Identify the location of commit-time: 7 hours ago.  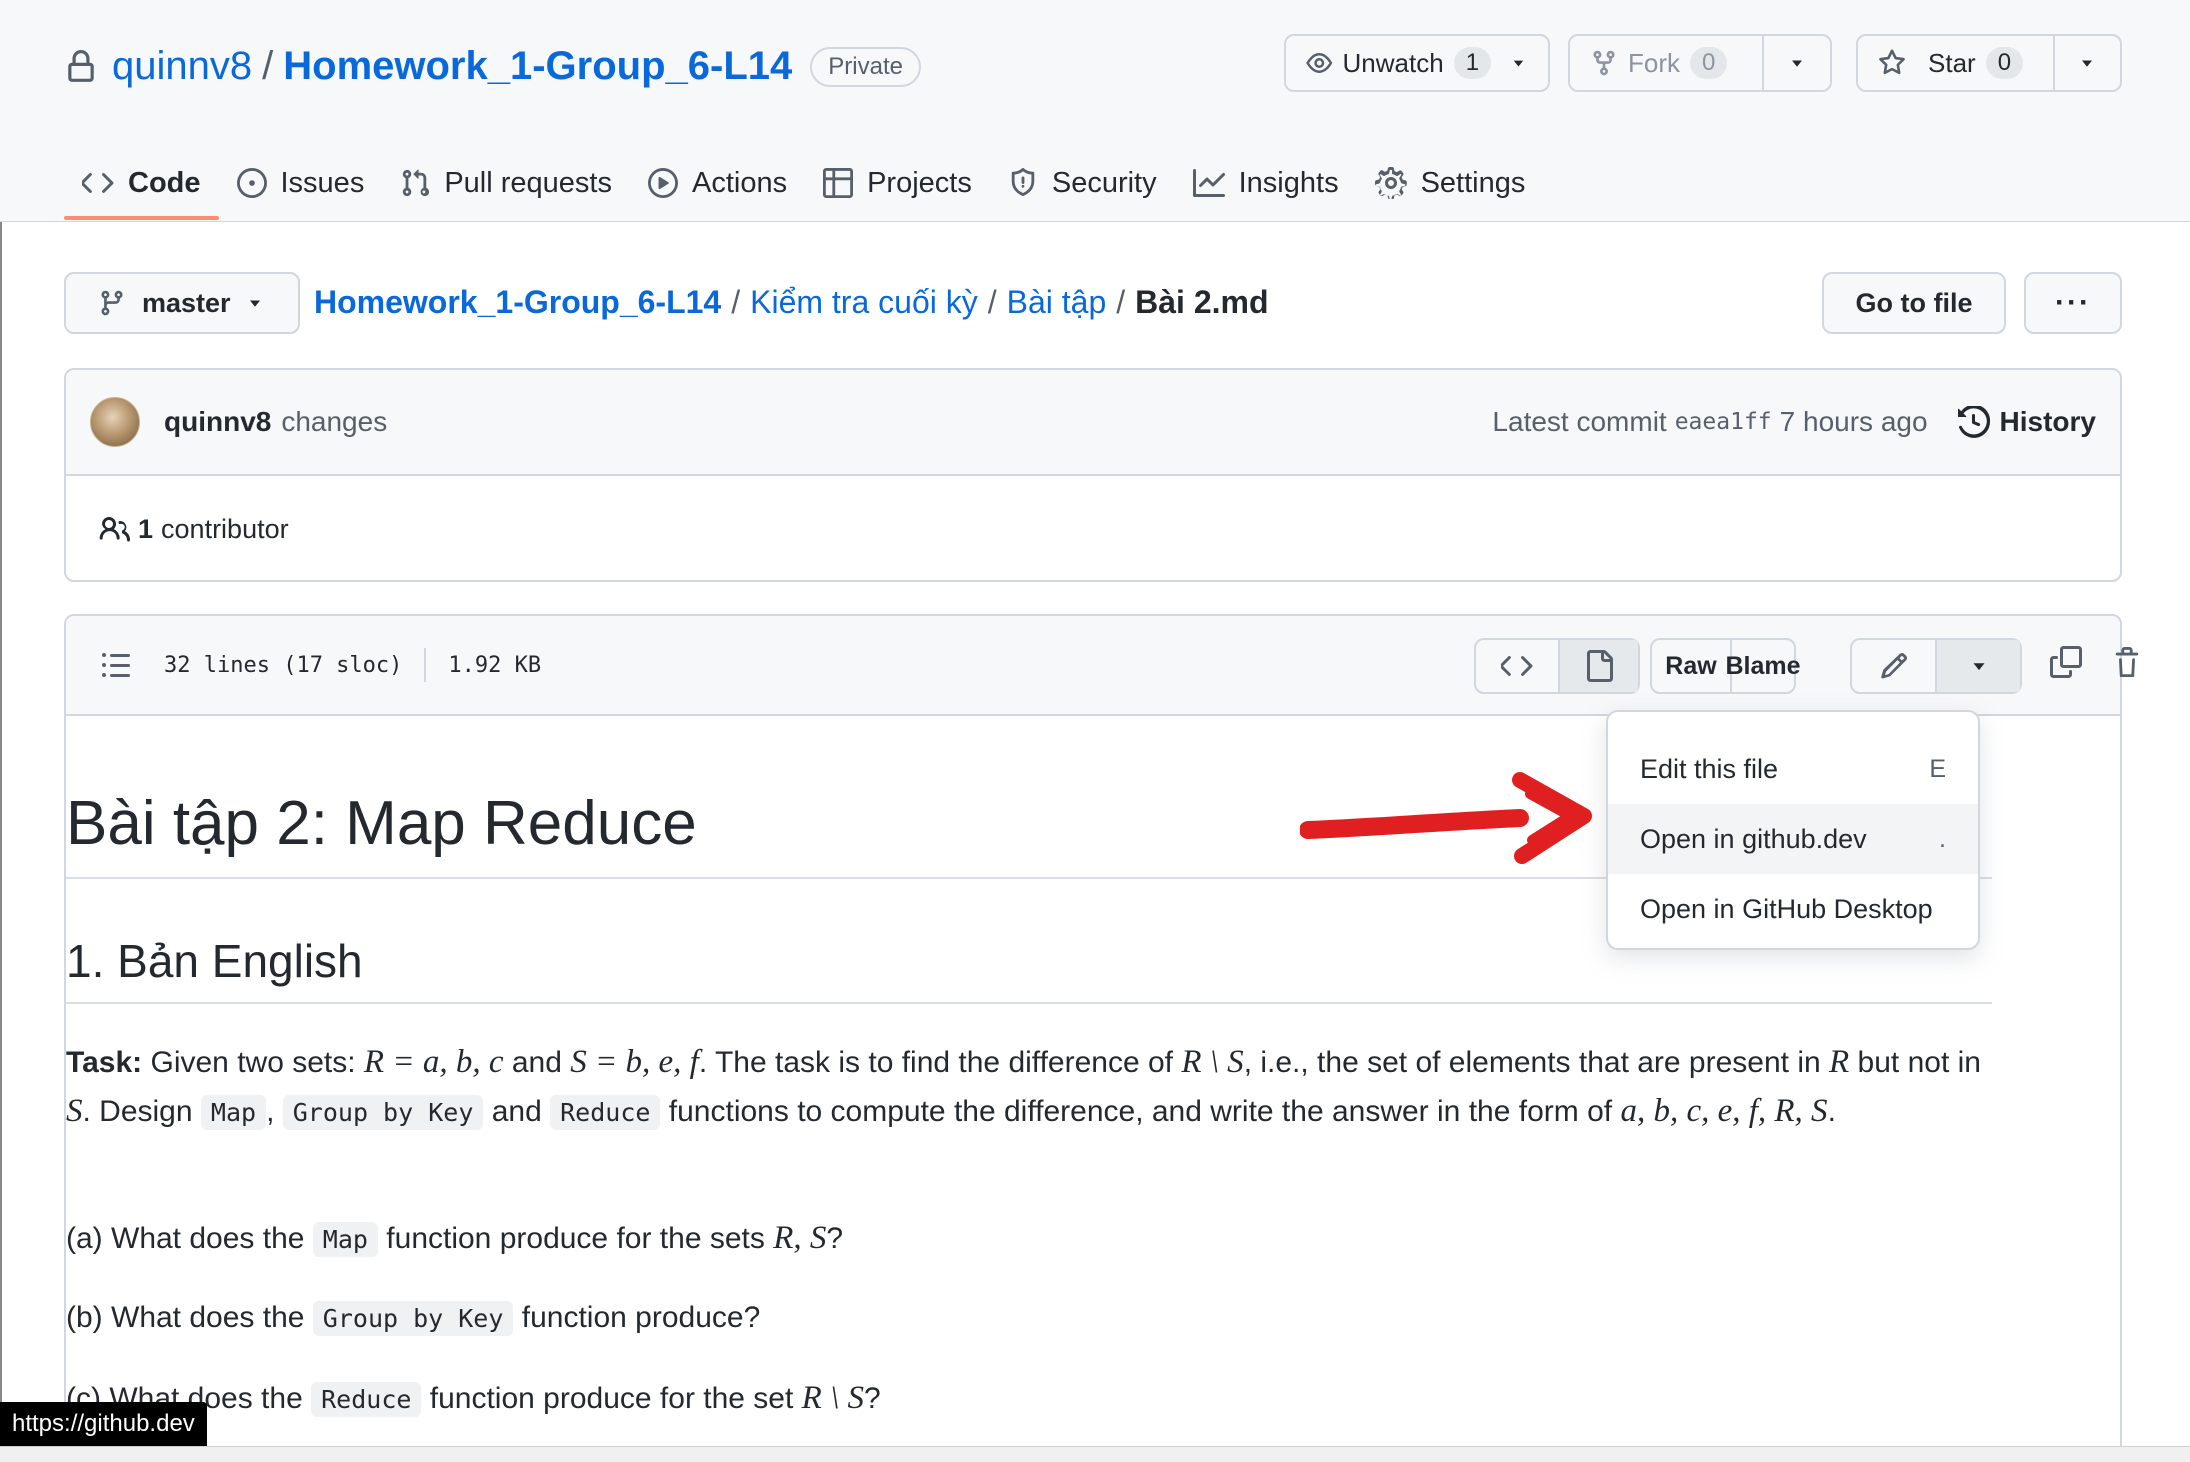
(1853, 421).